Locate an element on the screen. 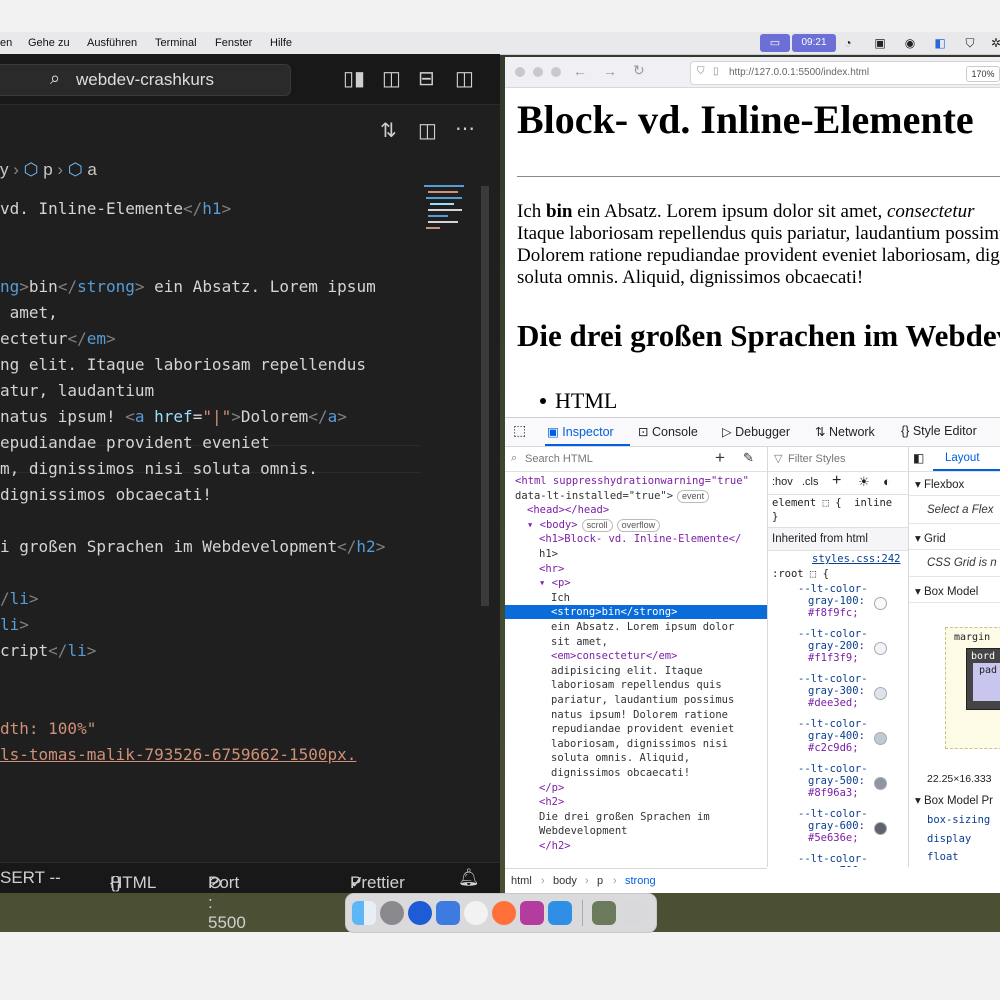 Image resolution: width=1000 pixels, height=1000 pixels. menu-item: Terminal is located at coordinates (176, 43).